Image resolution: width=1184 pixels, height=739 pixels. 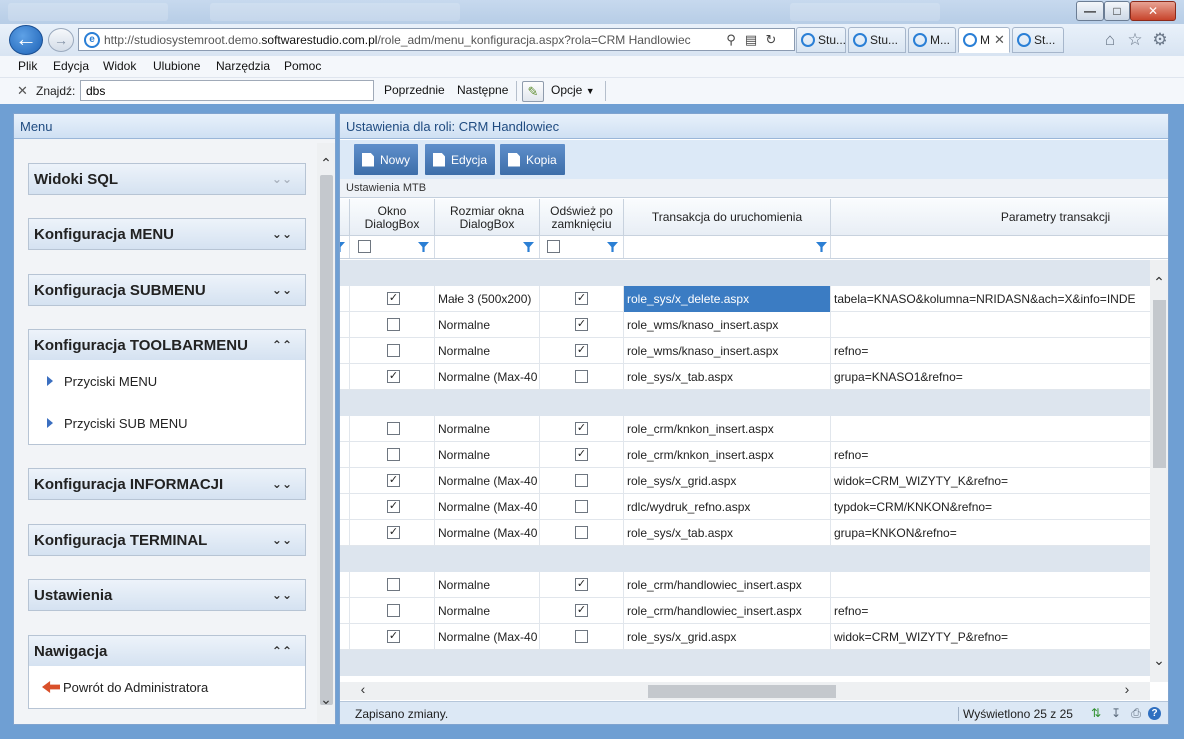 What do you see at coordinates (423, 247) in the screenshot?
I see `filter-icon` at bounding box center [423, 247].